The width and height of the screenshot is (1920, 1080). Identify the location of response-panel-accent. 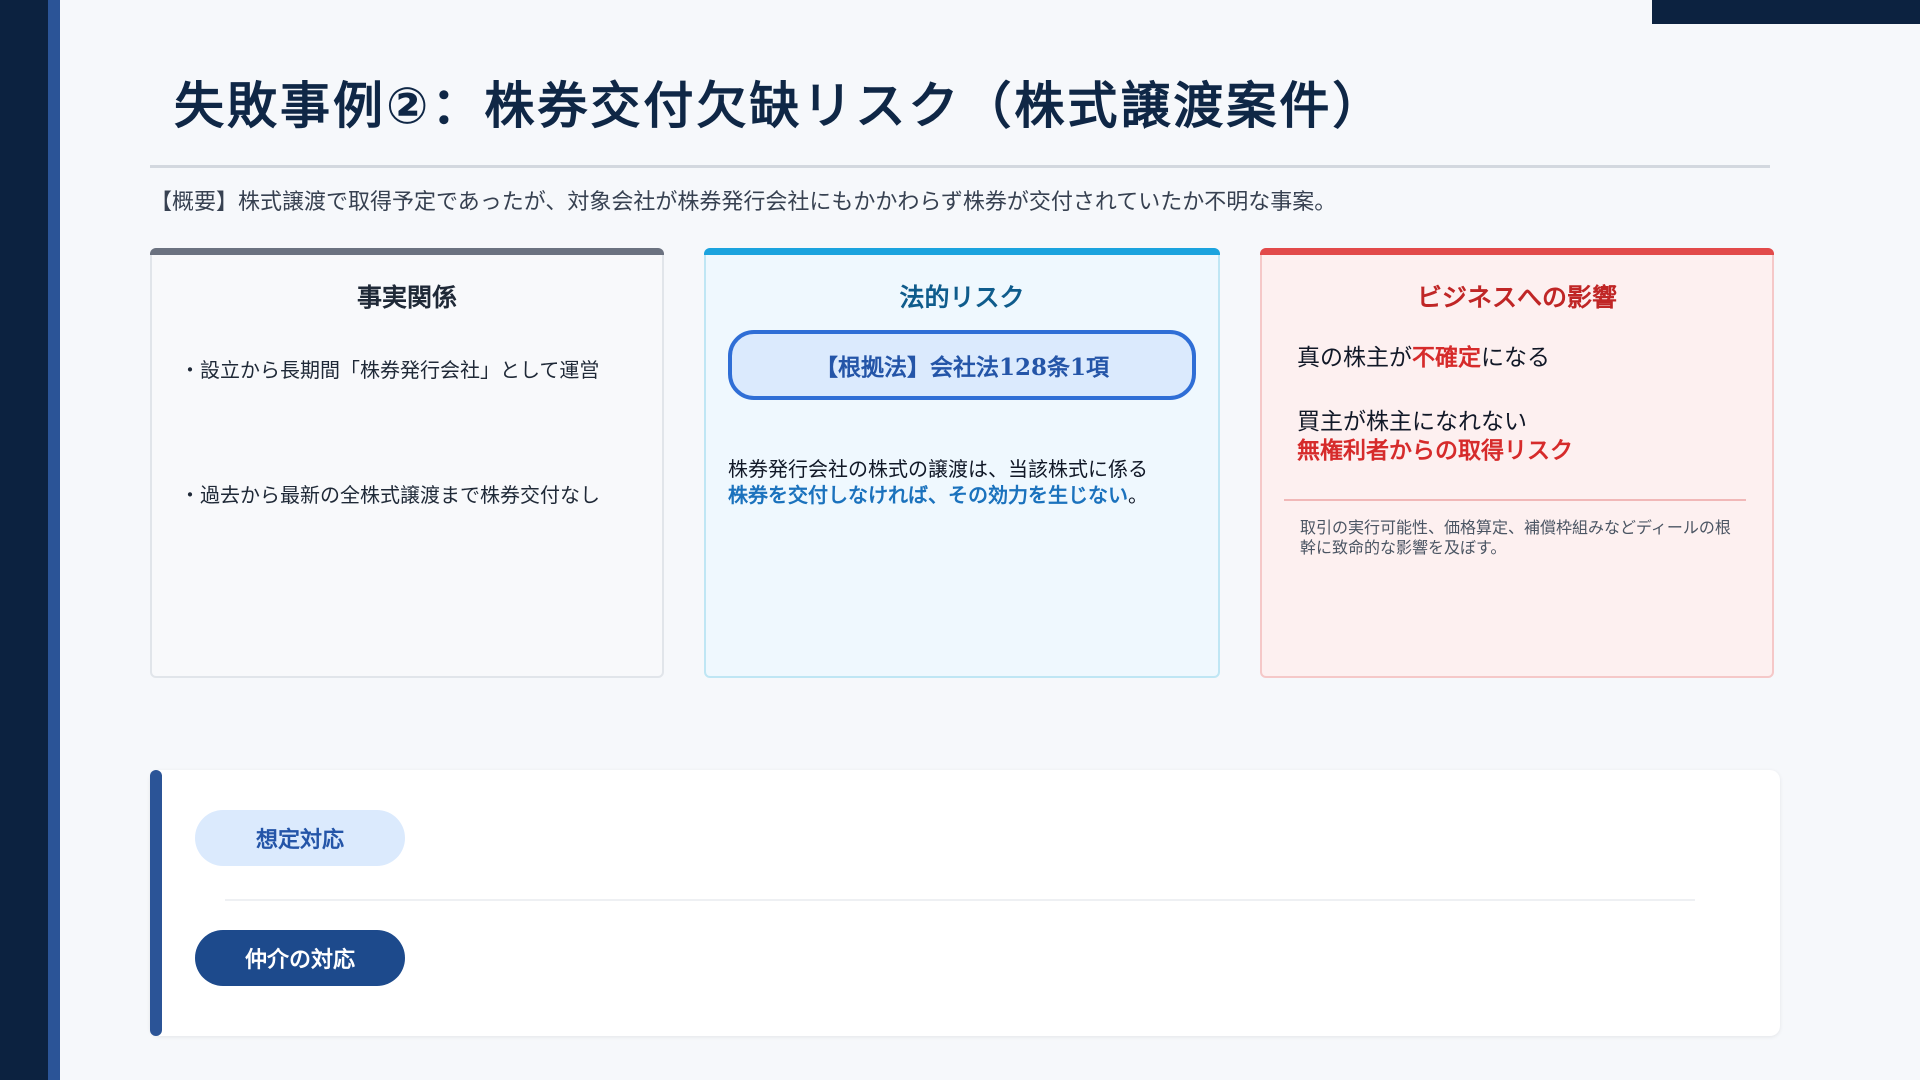
(156, 903).